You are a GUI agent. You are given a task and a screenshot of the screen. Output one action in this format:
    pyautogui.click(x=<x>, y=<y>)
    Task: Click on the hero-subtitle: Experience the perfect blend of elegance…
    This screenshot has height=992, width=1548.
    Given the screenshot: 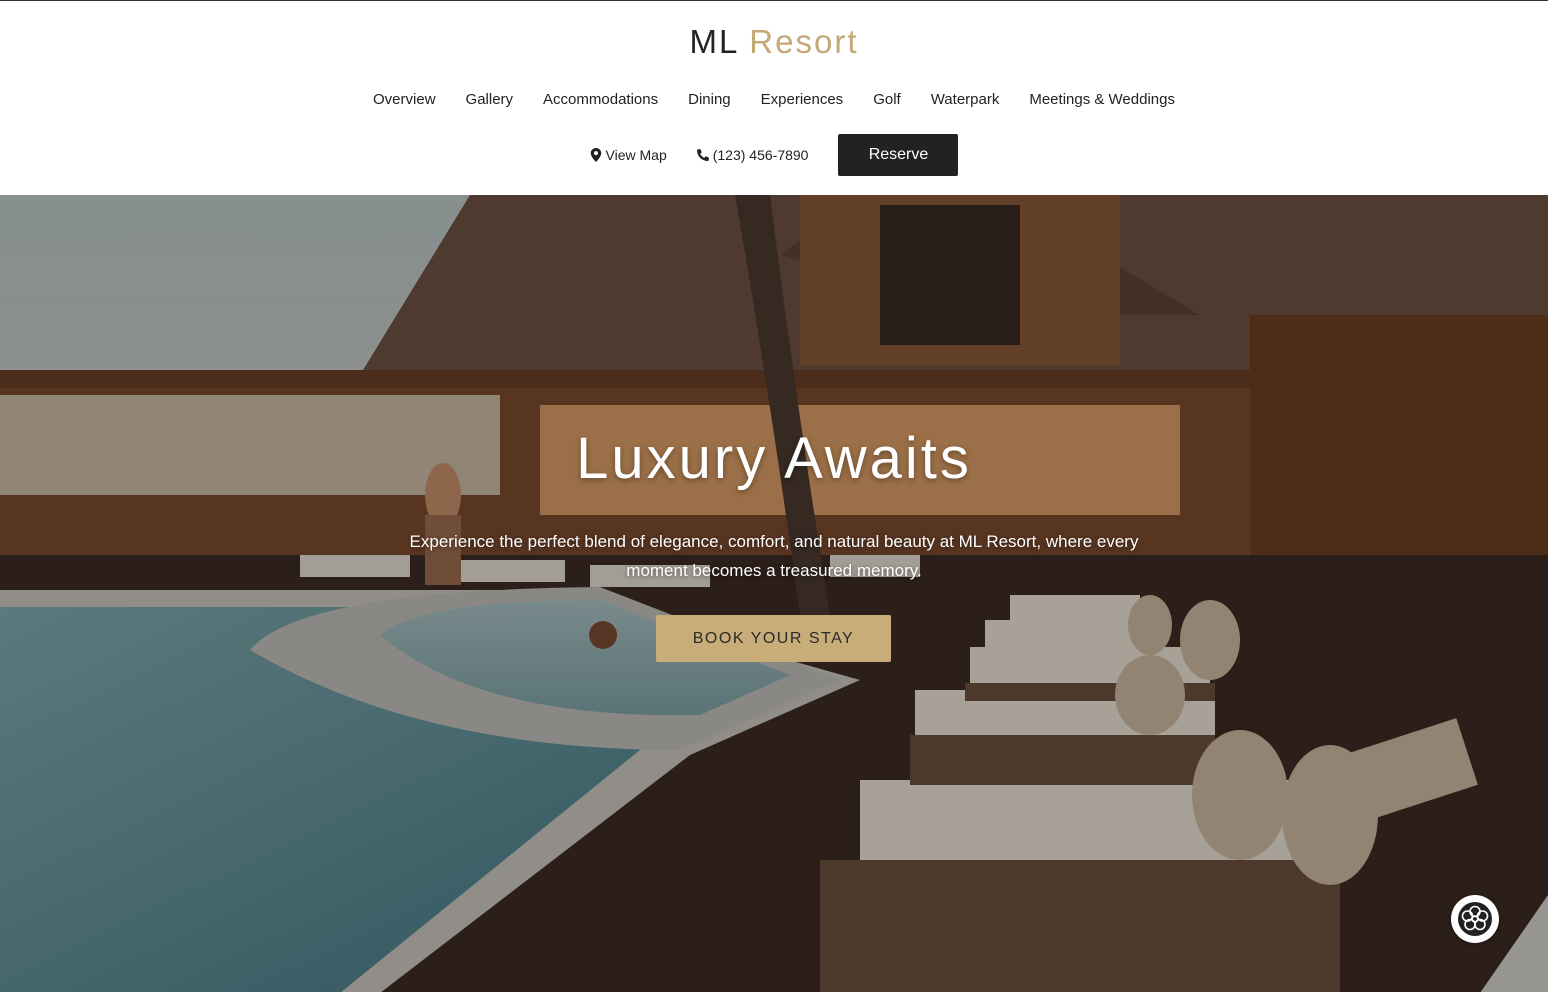 What is the action you would take?
    pyautogui.click(x=774, y=556)
    